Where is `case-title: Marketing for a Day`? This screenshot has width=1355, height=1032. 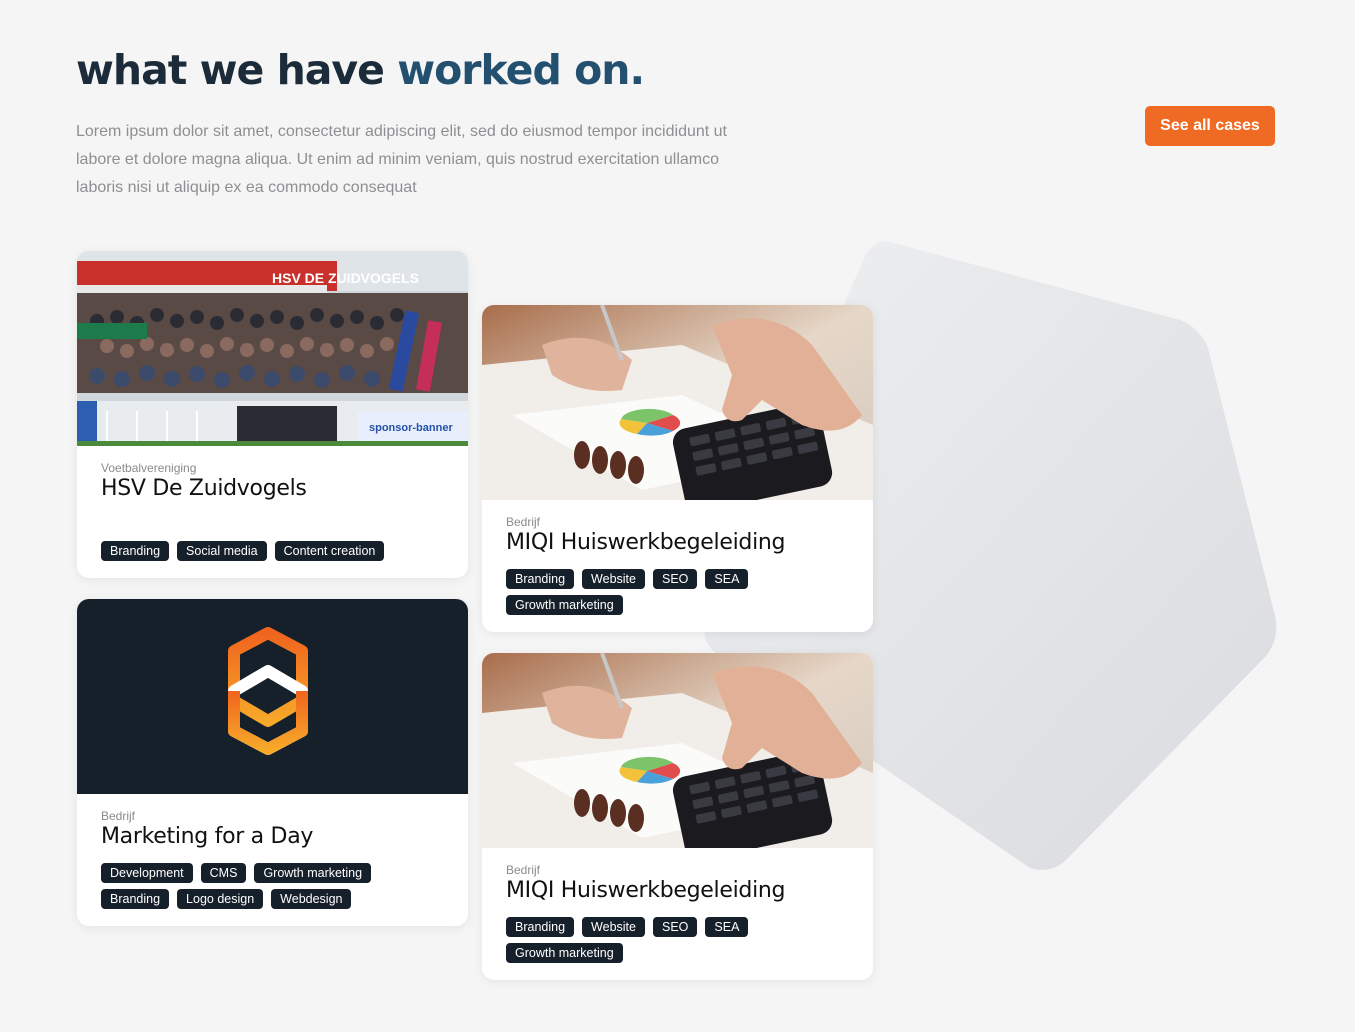 case-title: Marketing for a Day is located at coordinates (207, 836).